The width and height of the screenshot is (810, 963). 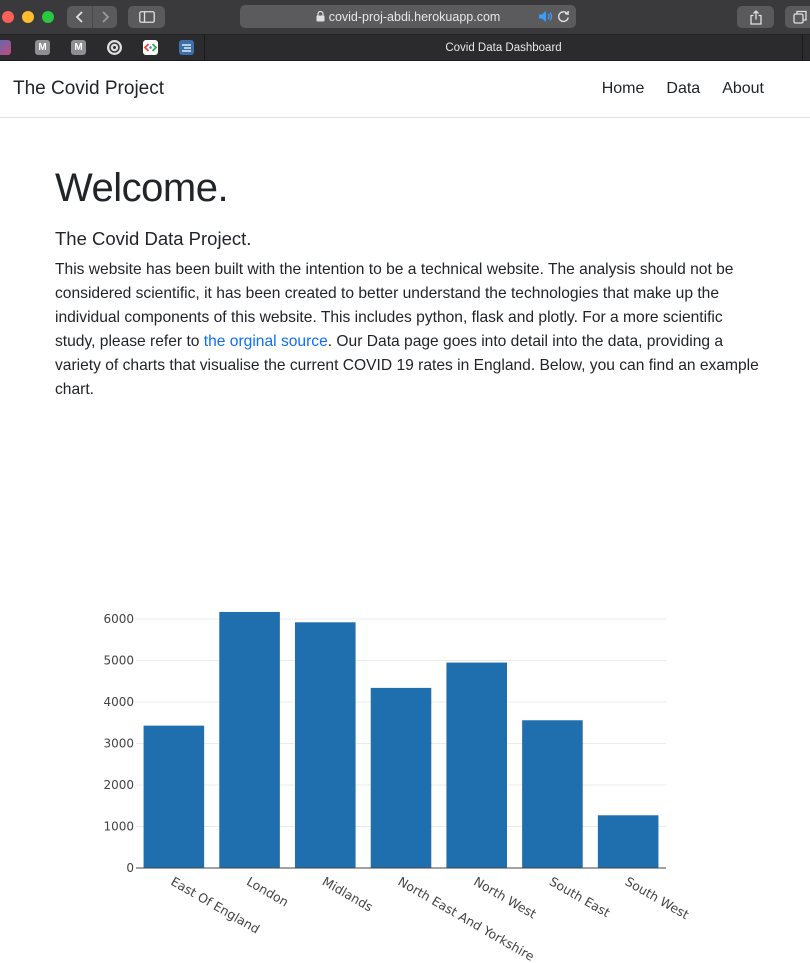 I want to click on x-tick-label: South East, so click(x=580, y=897).